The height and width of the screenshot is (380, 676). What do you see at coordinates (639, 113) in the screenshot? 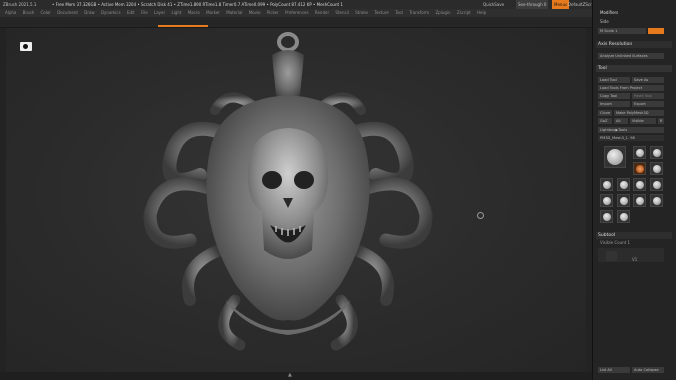
I see `make-polymesh-button: Make PolyMesh3D` at bounding box center [639, 113].